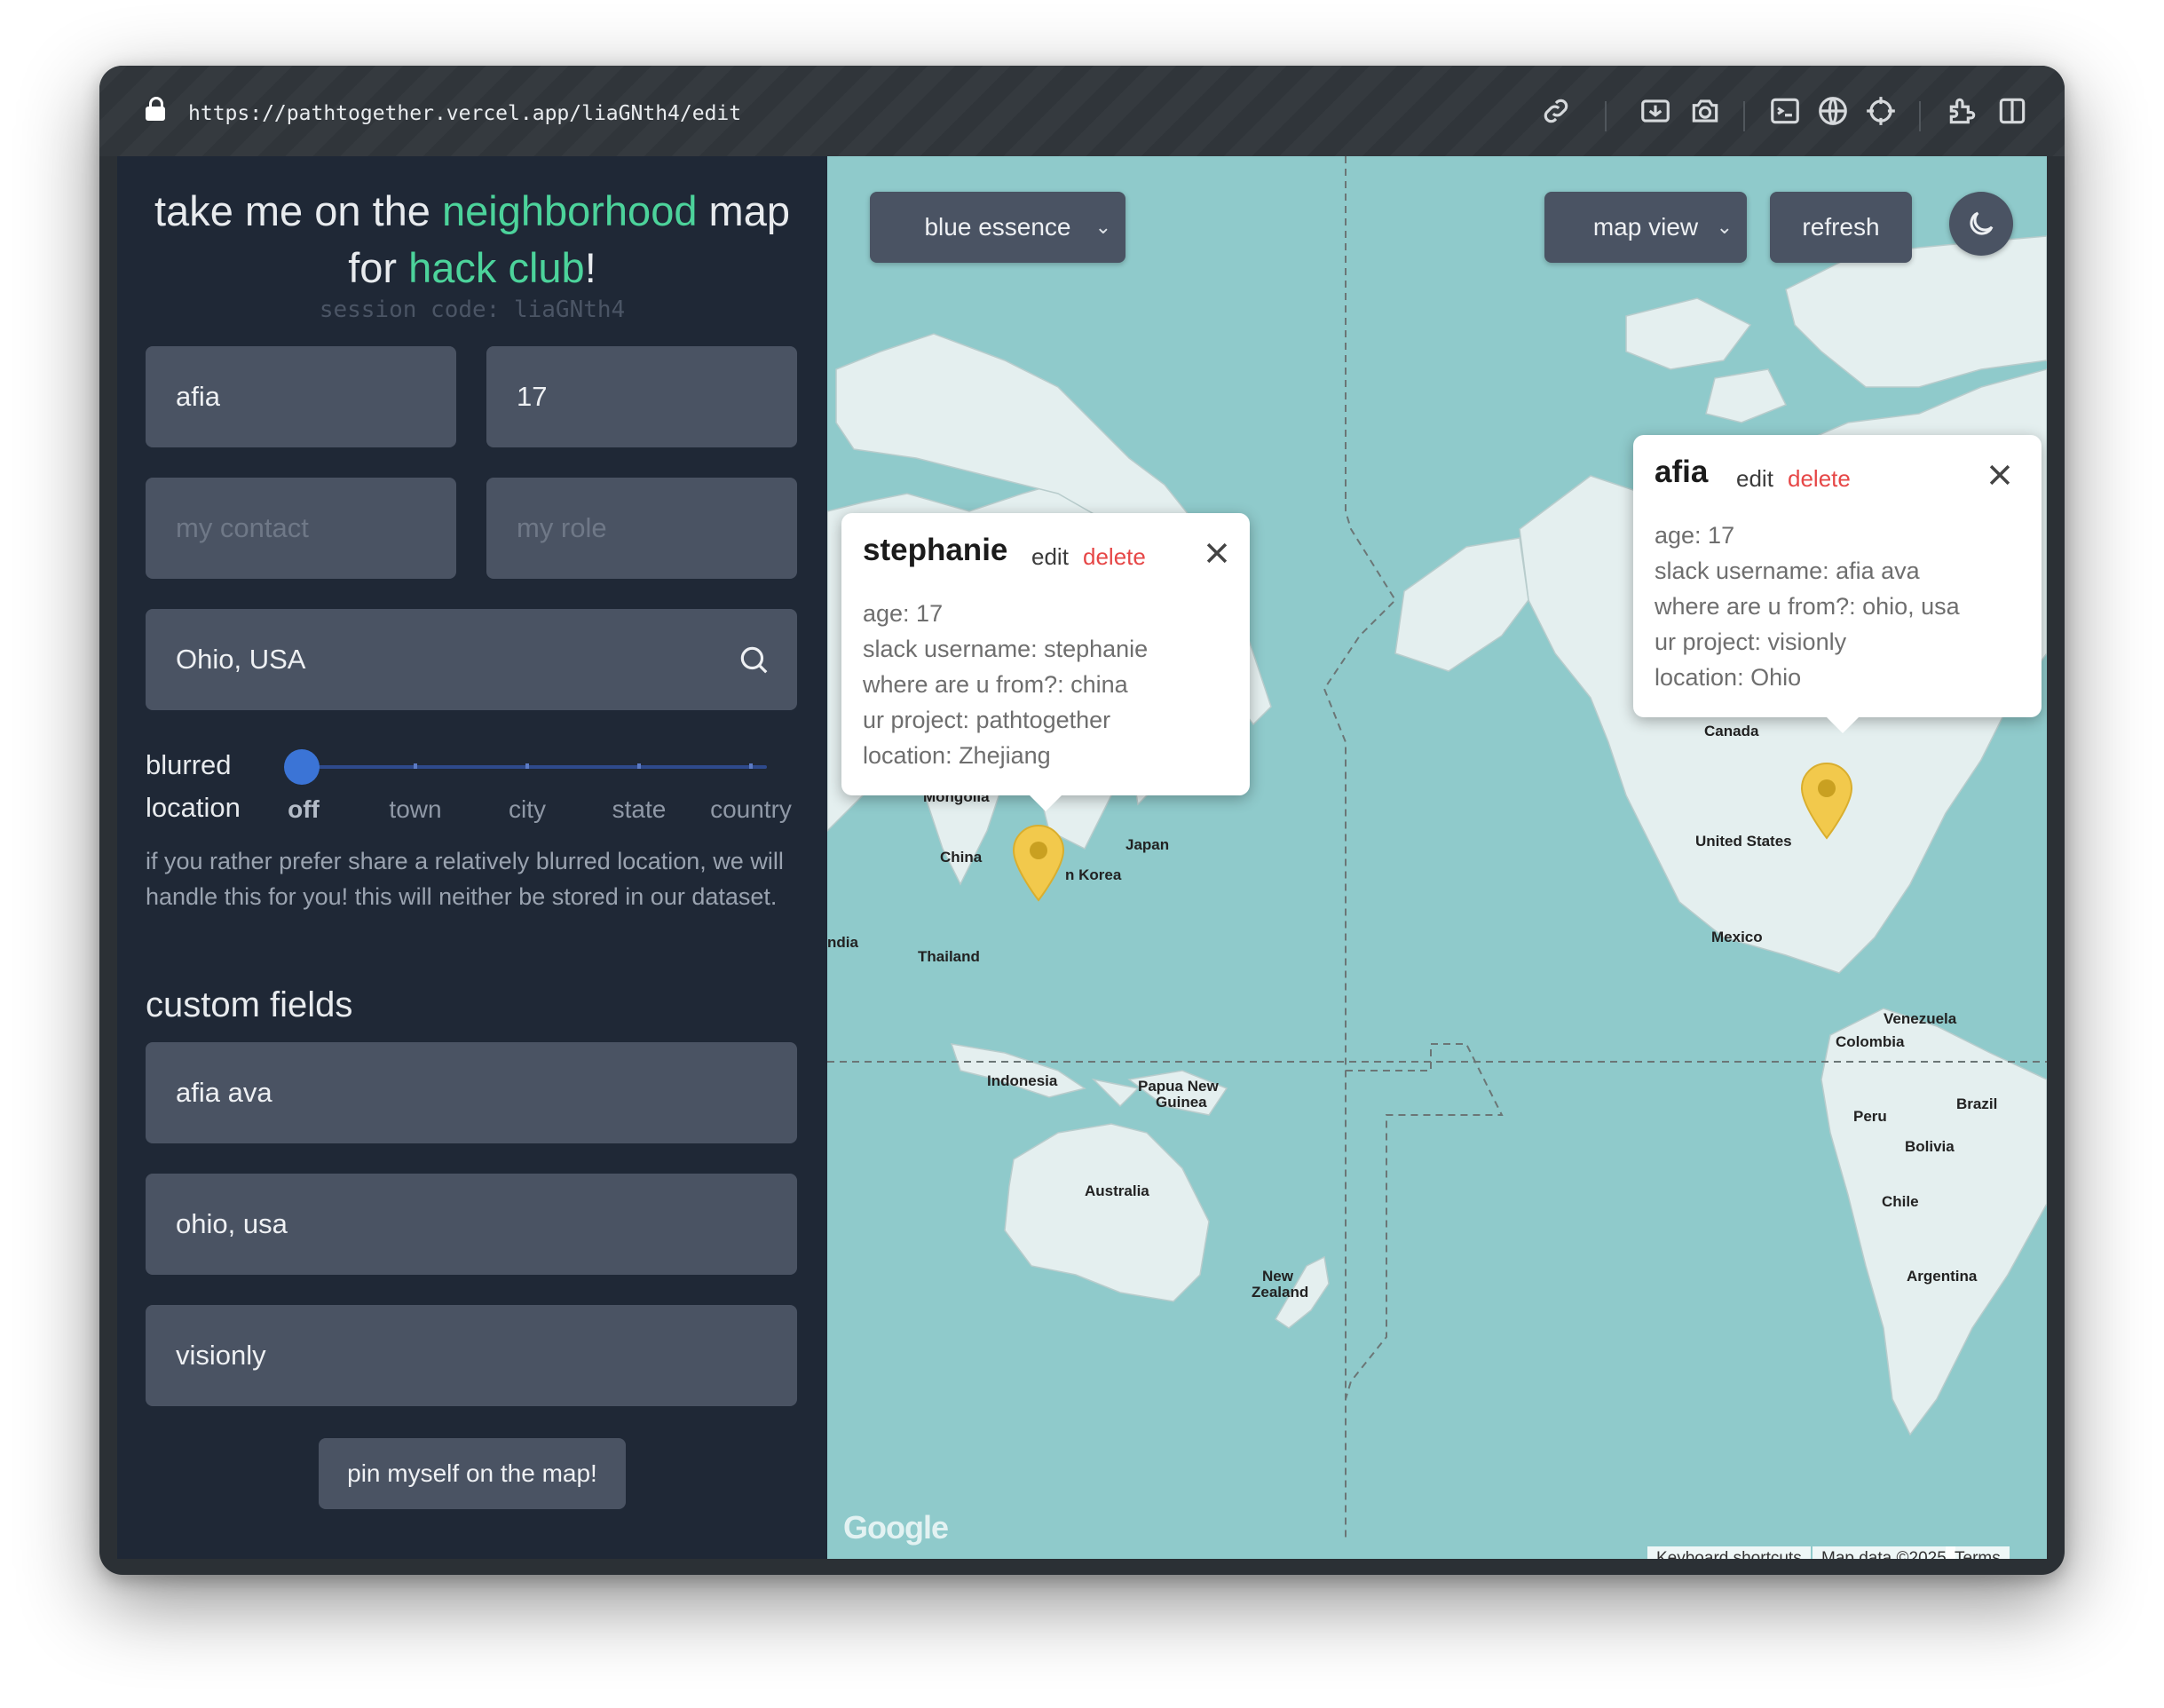  Describe the element at coordinates (1826, 800) in the screenshot. I see `map-pin-afia` at that location.